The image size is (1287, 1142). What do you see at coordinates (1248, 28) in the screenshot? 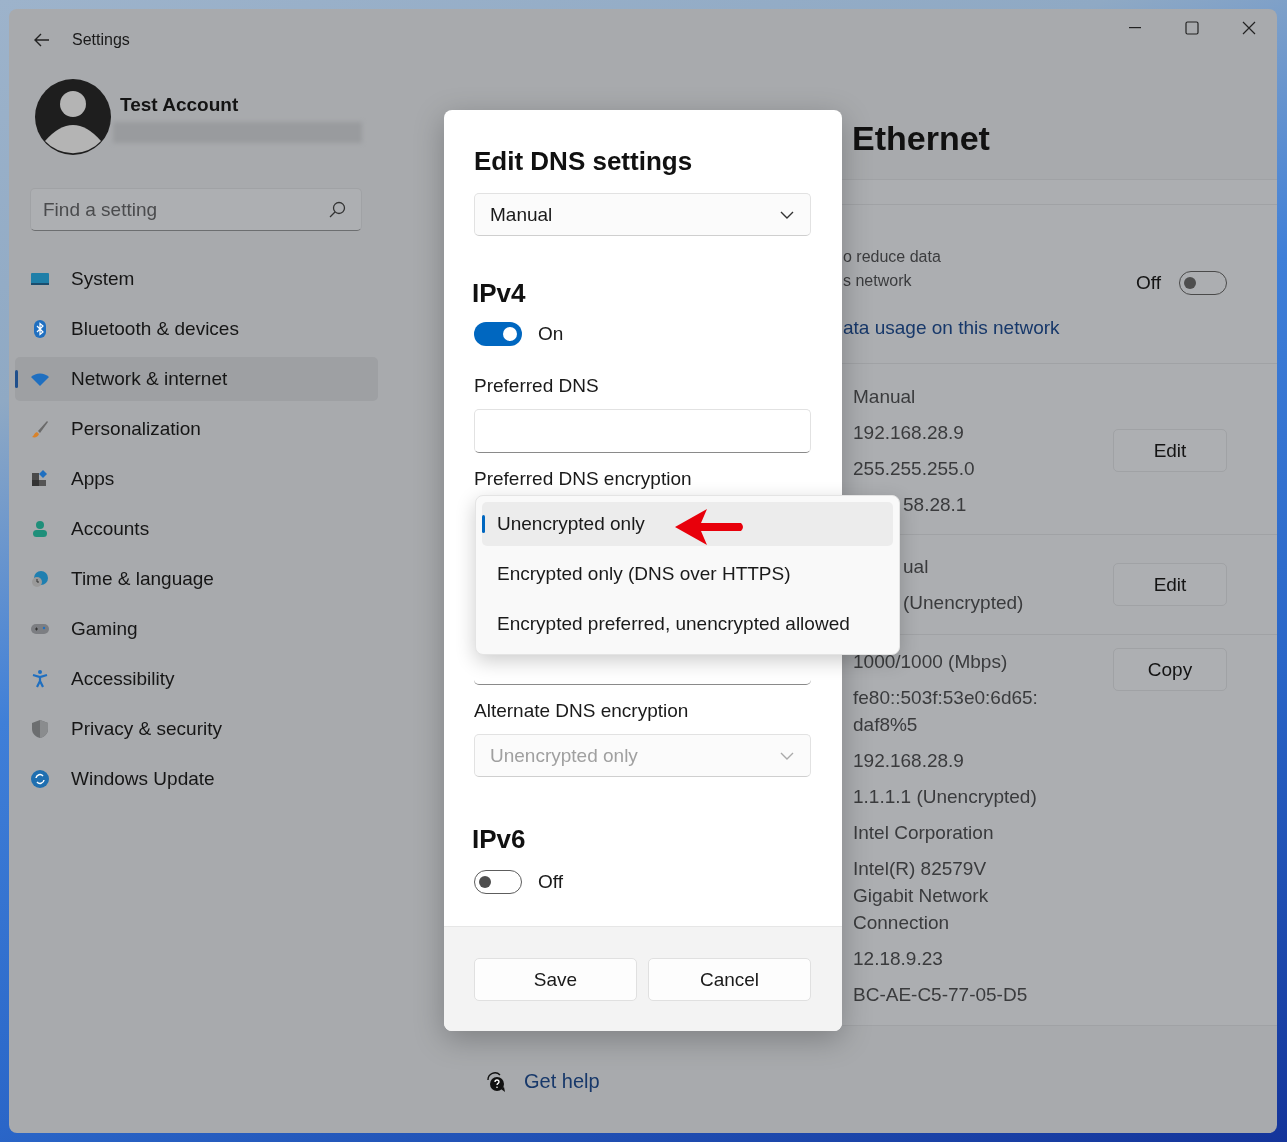
I see `close-icon` at bounding box center [1248, 28].